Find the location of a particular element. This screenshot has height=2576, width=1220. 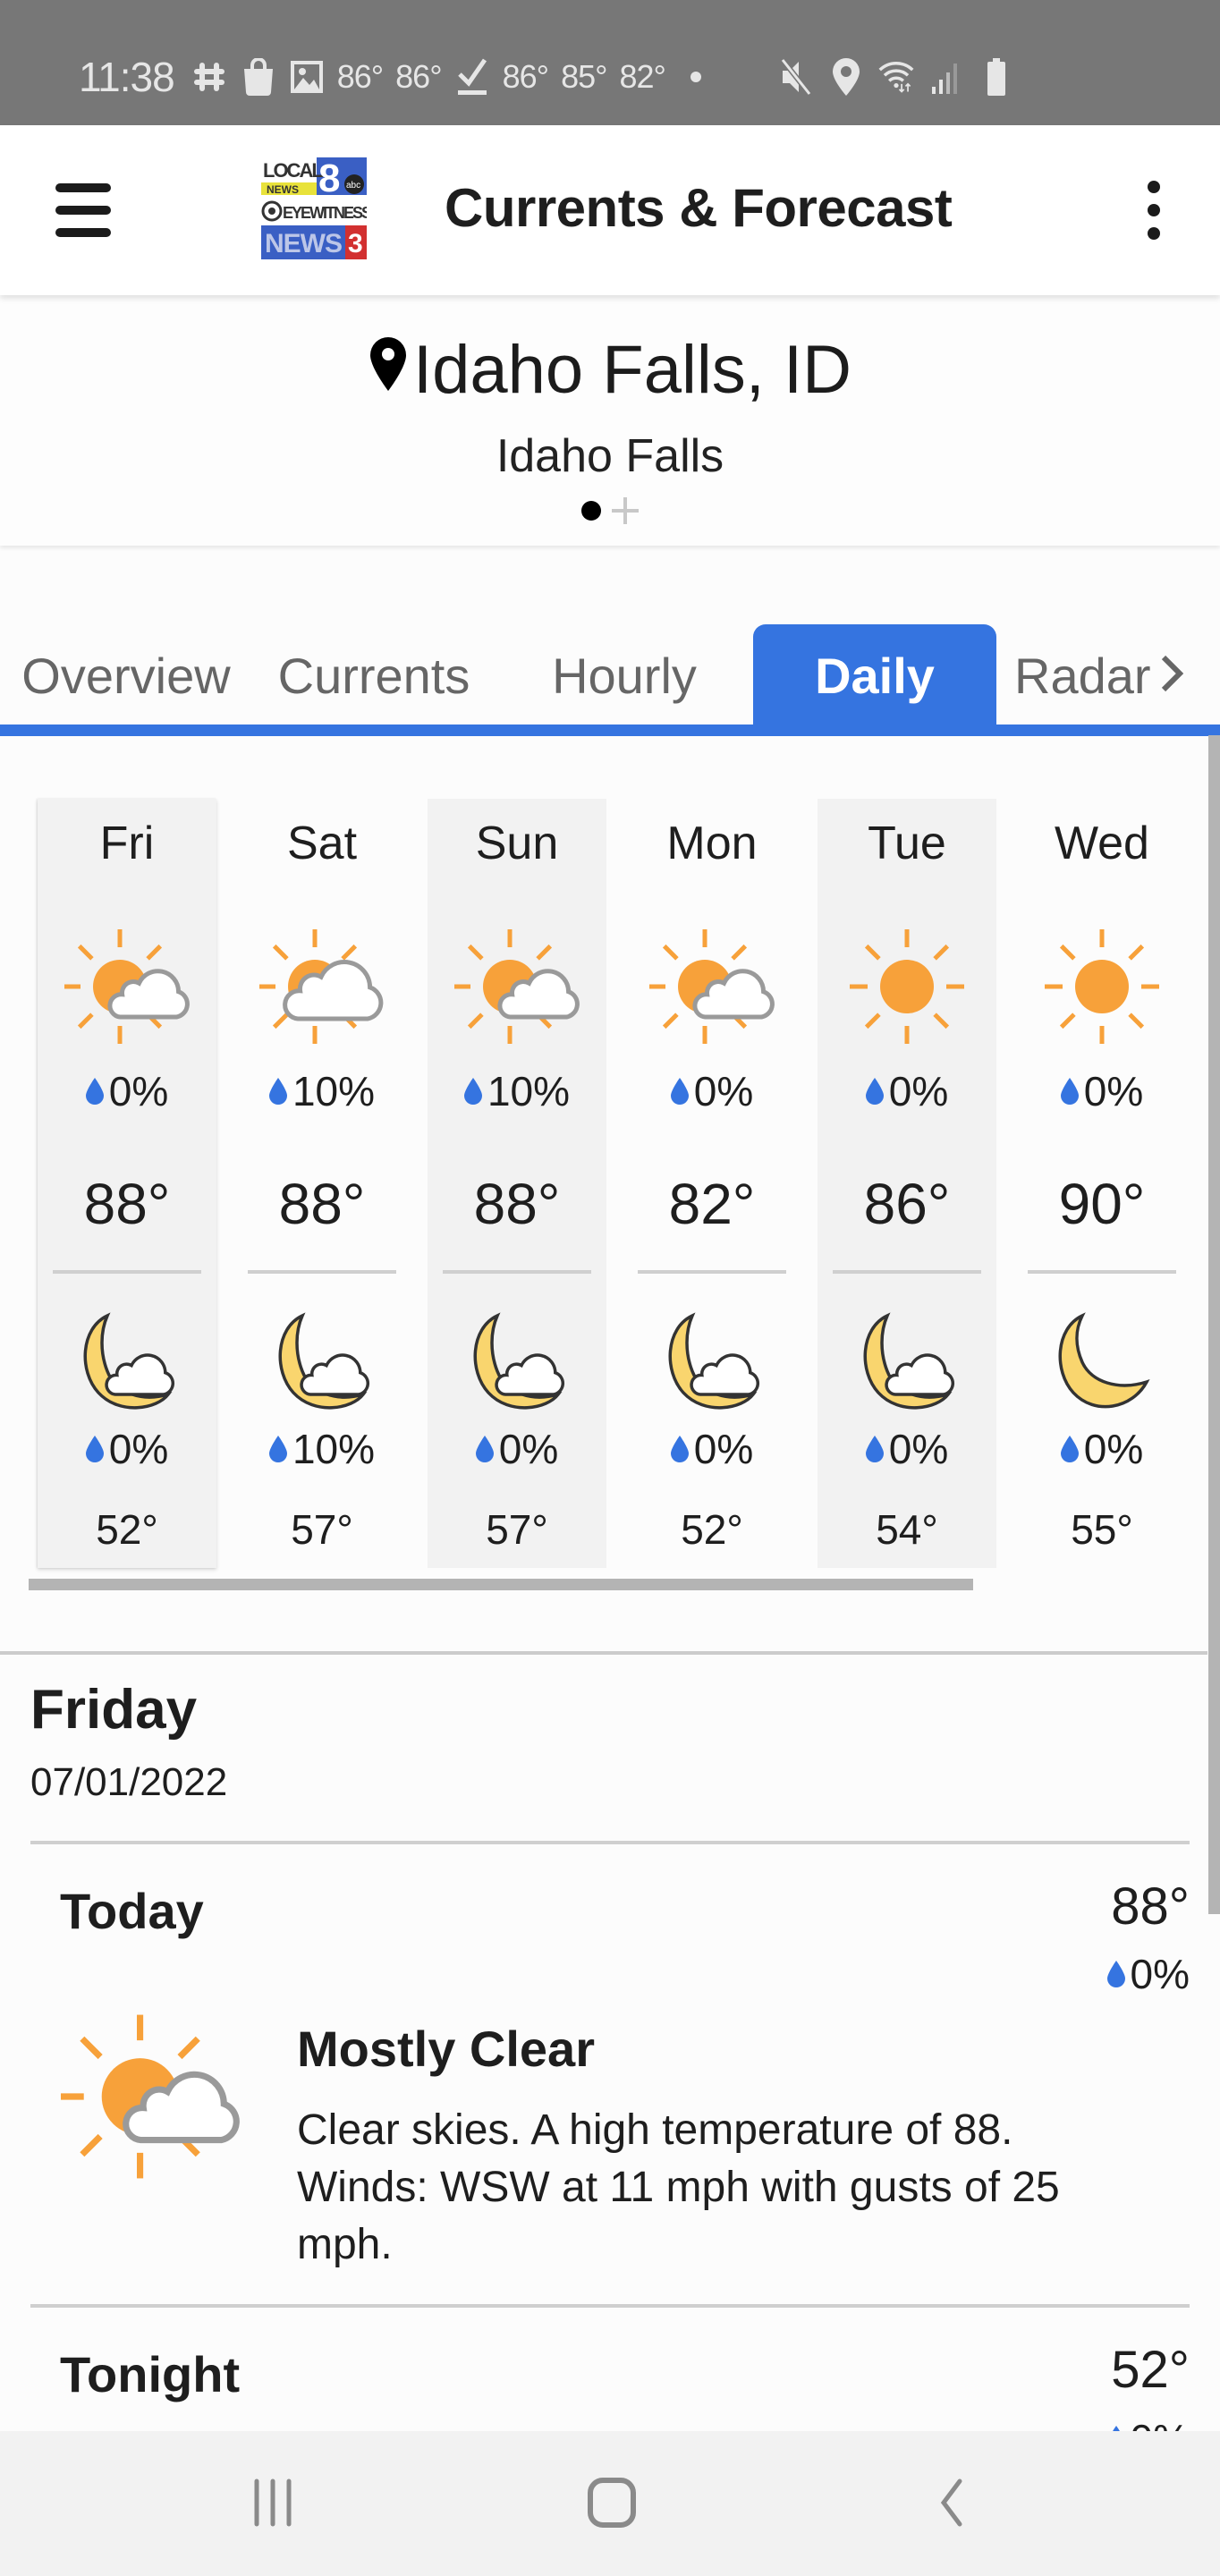

back-button is located at coordinates (952, 2502).